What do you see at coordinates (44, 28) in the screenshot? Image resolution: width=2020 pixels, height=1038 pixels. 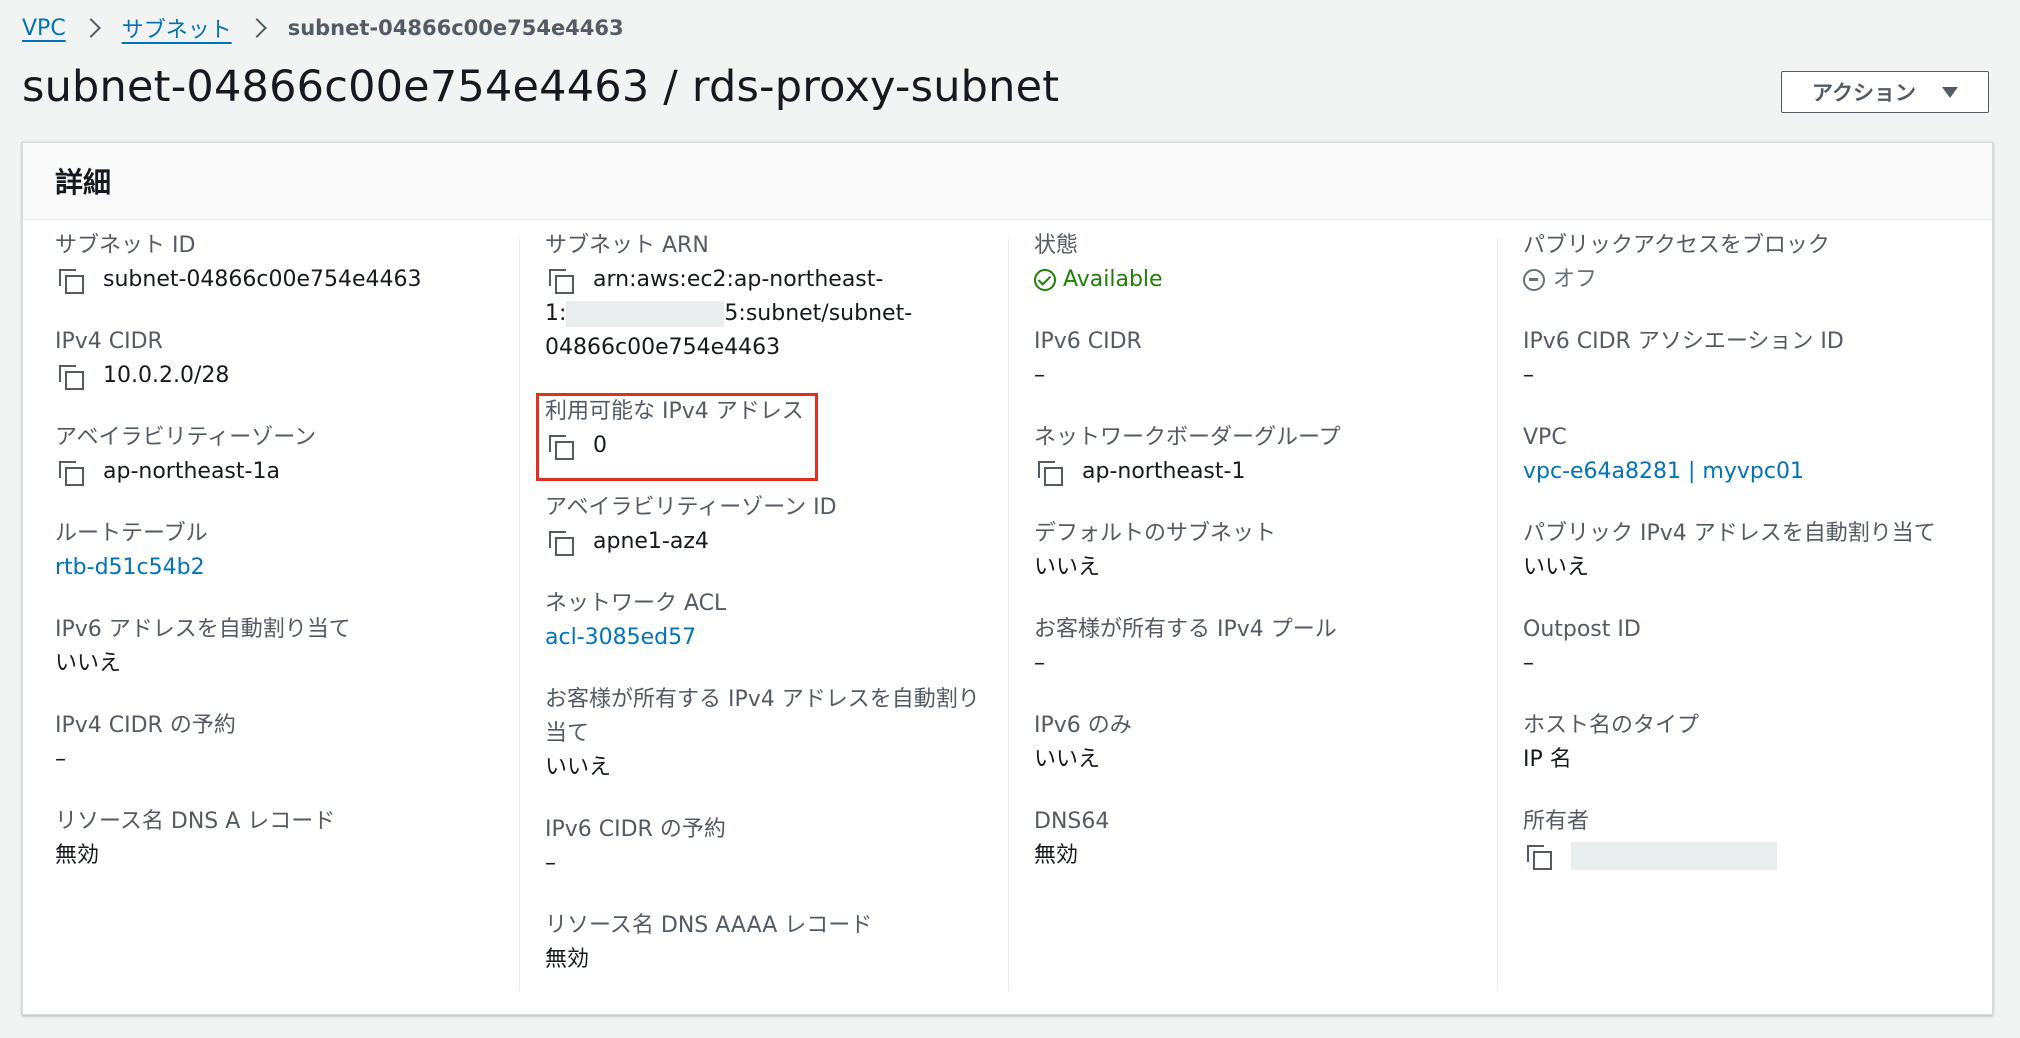 I see `breadcrumb-vpc-link: VPC` at bounding box center [44, 28].